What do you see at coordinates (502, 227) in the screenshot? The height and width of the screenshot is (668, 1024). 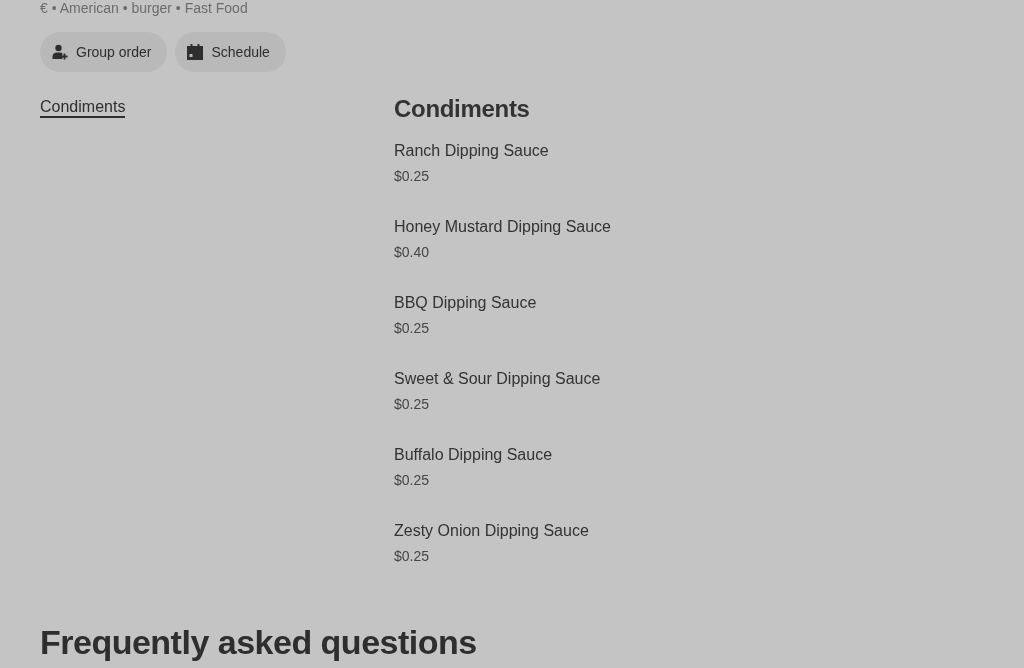 I see `item-name: Honey Mustard Dipping Sauce` at bounding box center [502, 227].